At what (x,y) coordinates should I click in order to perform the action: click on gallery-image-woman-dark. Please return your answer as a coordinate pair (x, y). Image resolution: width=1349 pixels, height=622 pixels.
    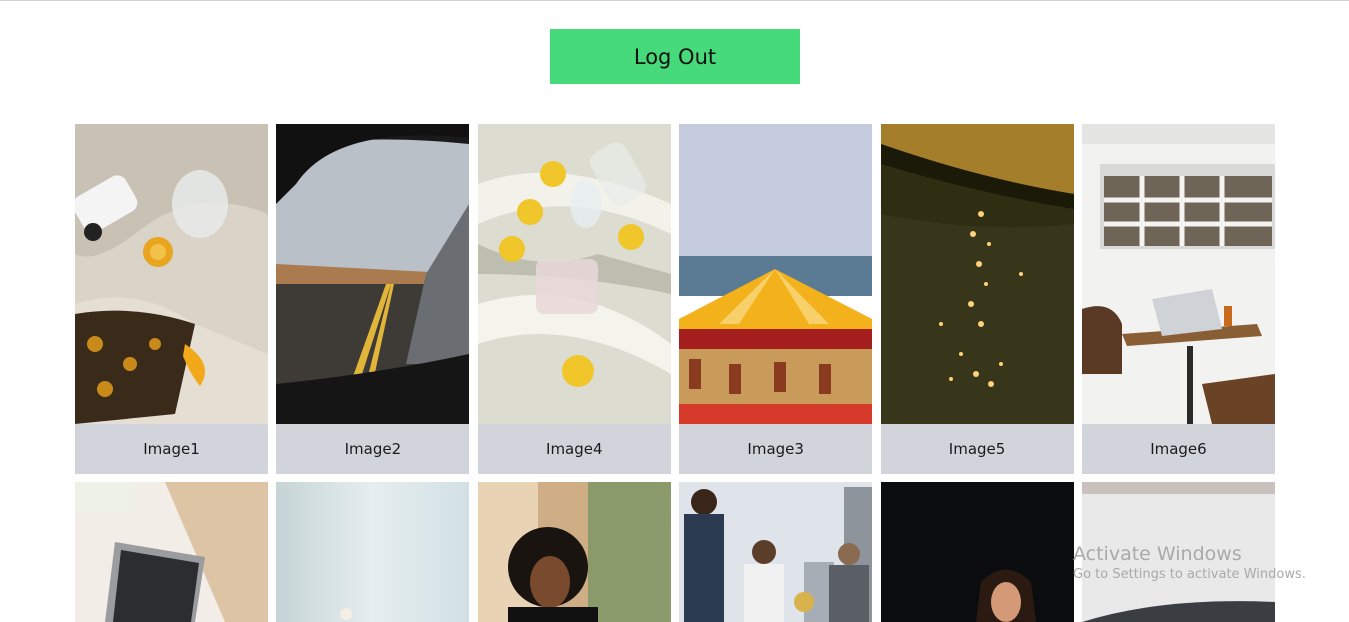
    Looking at the image, I should click on (977, 552).